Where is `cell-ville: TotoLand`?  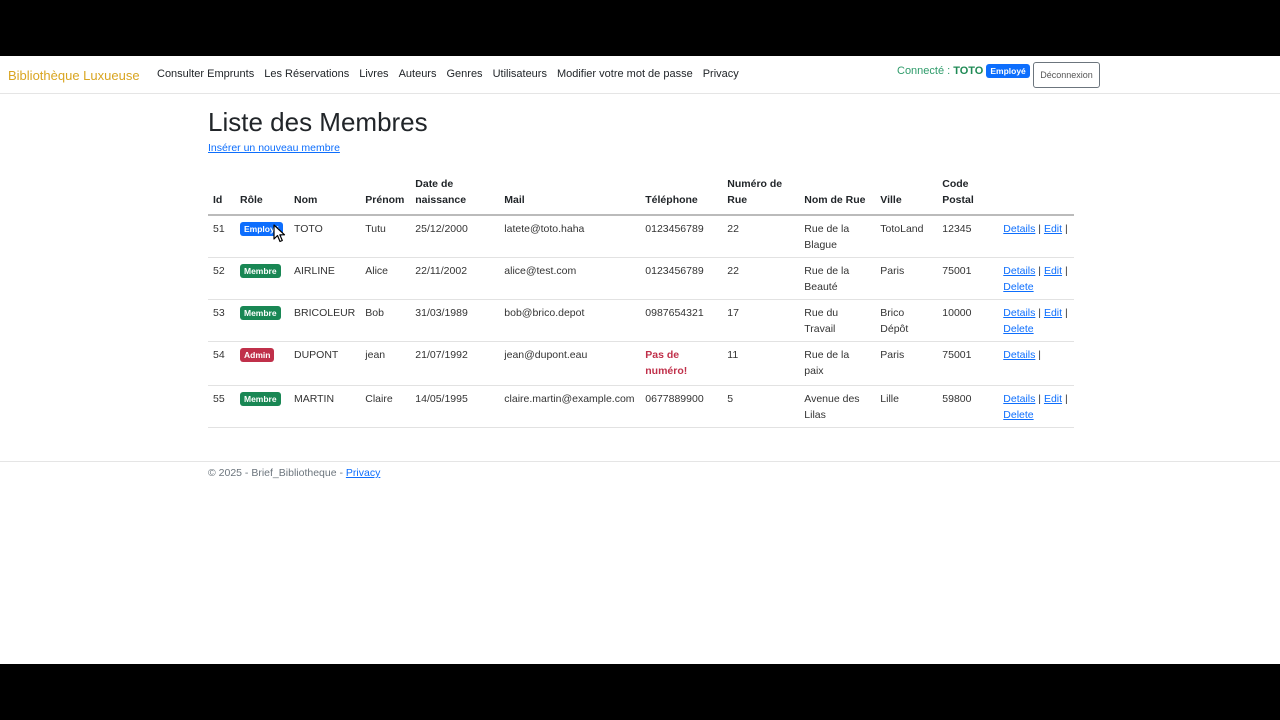
cell-ville: TotoLand is located at coordinates (906, 236).